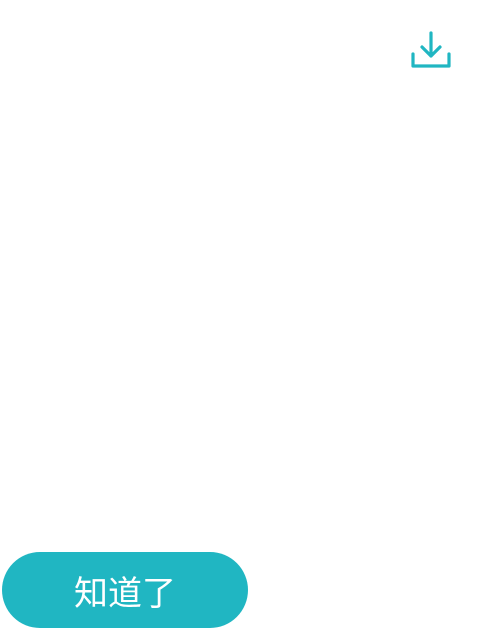 This screenshot has height=630, width=480. I want to click on got-it-button: 知道了, so click(125, 590).